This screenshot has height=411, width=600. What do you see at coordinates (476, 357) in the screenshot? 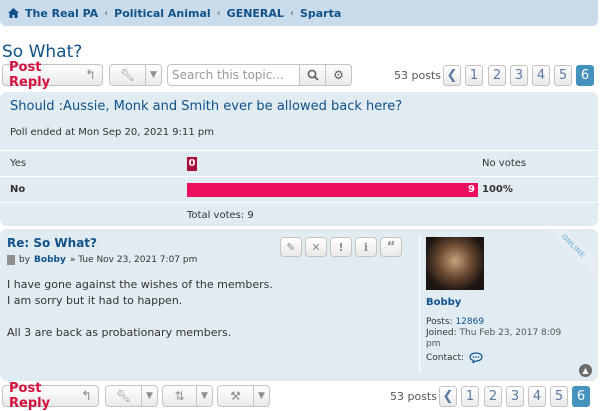
I see `chat-bubble-icon` at bounding box center [476, 357].